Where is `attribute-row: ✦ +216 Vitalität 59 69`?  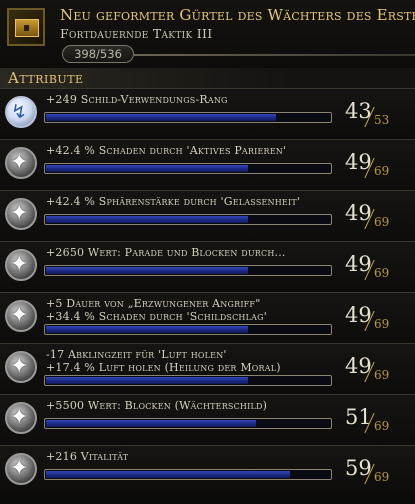 attribute-row: ✦ +216 Vitalität 59 69 is located at coordinates (207, 470).